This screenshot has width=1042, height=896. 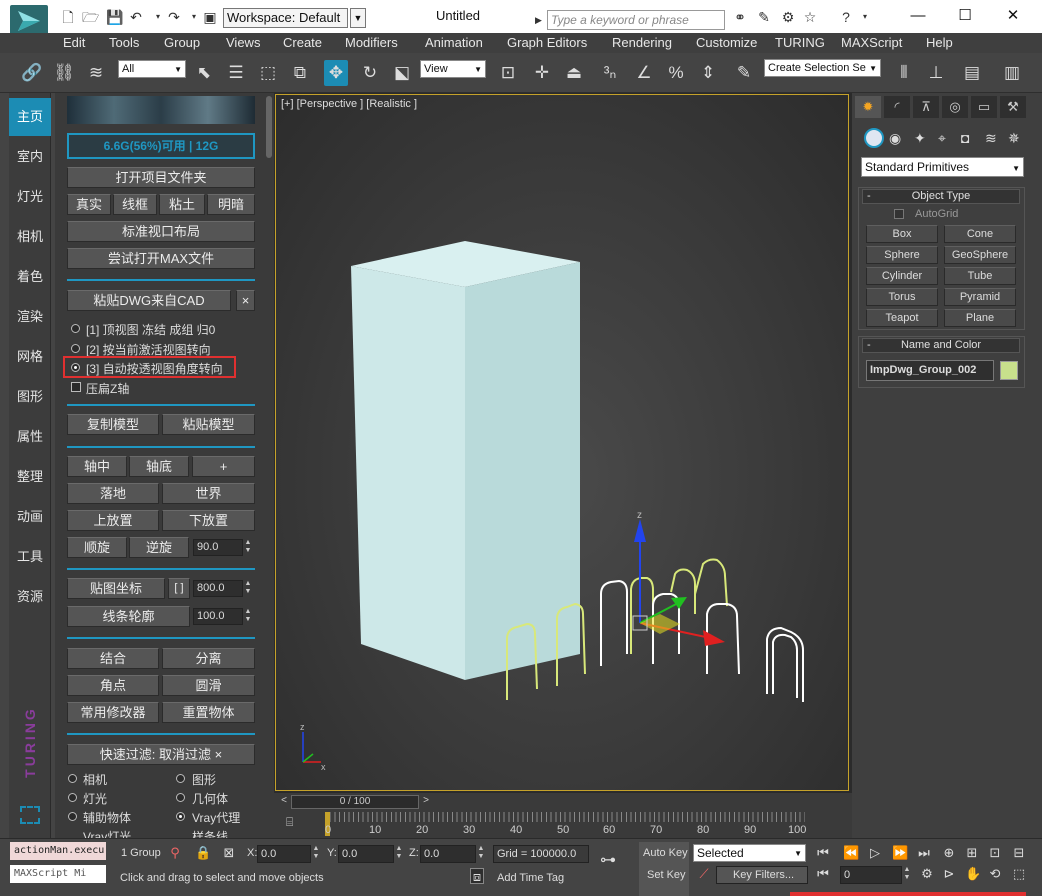 What do you see at coordinates (542, 73) in the screenshot?
I see `select-manipulate-icon: ✛` at bounding box center [542, 73].